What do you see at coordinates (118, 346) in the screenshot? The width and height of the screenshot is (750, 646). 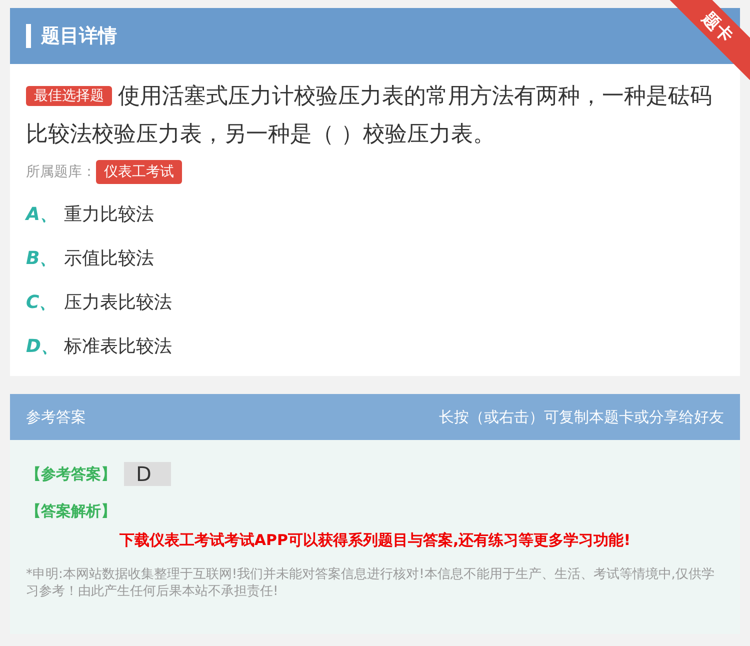 I see `option-text: 标准表比较法` at bounding box center [118, 346].